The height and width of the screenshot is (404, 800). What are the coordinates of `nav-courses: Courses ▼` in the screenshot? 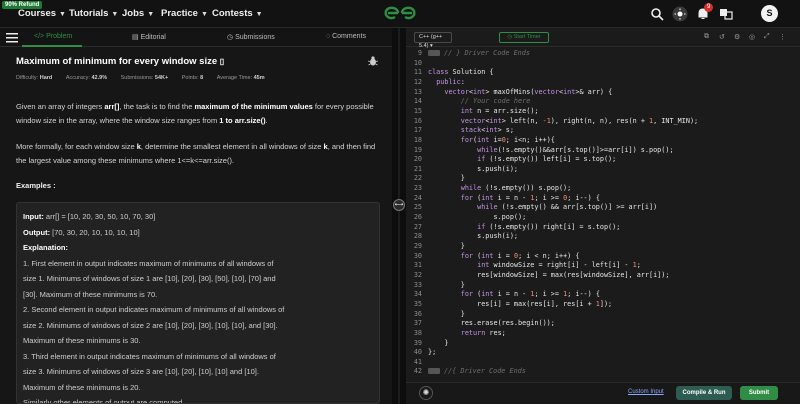 It's located at (42, 13).